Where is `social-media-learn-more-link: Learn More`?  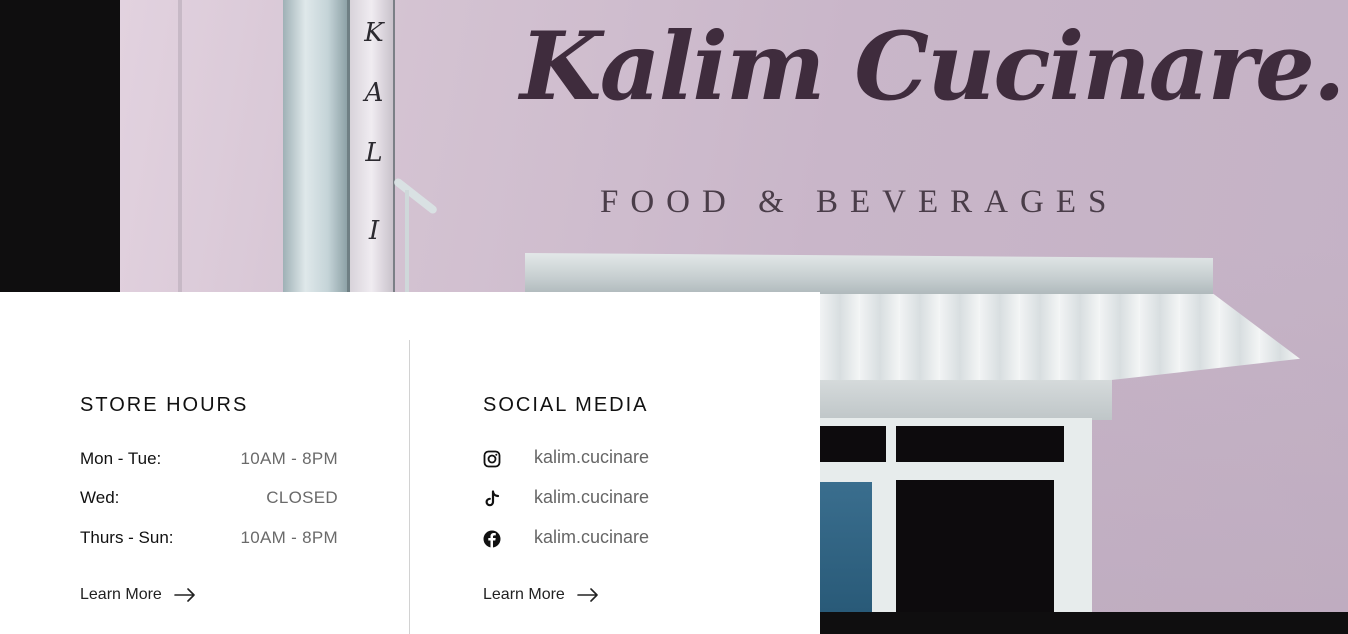 social-media-learn-more-link: Learn More is located at coordinates (541, 595).